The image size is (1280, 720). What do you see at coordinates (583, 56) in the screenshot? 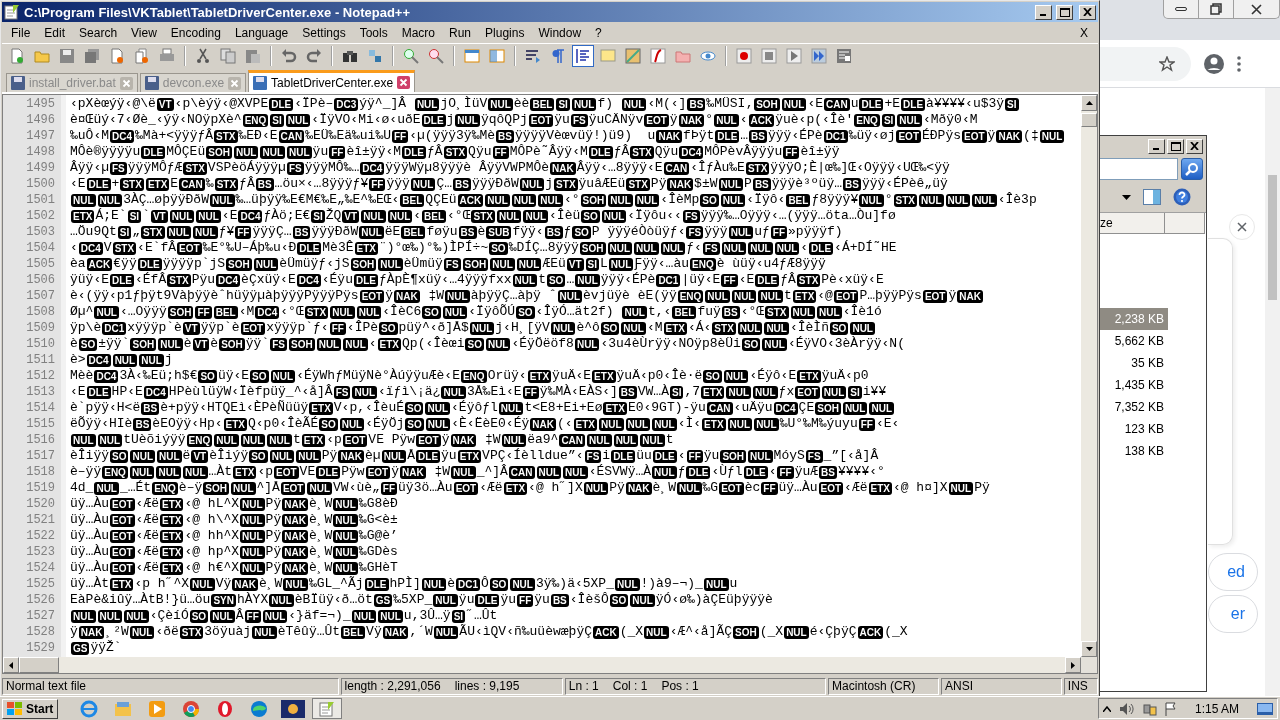
I see `indent-guide-icon` at bounding box center [583, 56].